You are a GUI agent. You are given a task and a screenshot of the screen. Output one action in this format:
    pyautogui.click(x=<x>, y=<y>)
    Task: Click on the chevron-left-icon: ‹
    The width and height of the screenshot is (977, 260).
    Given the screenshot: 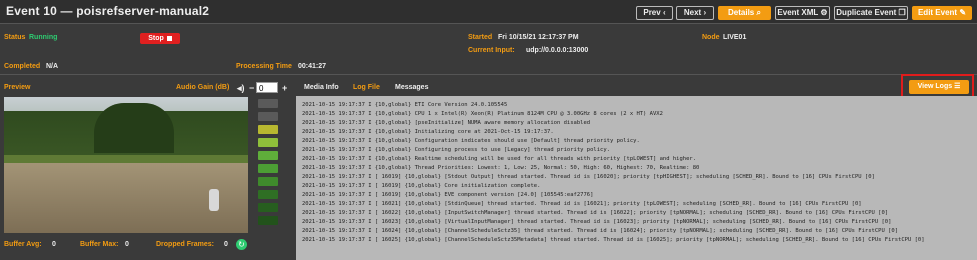 What is the action you would take?
    pyautogui.click(x=664, y=12)
    